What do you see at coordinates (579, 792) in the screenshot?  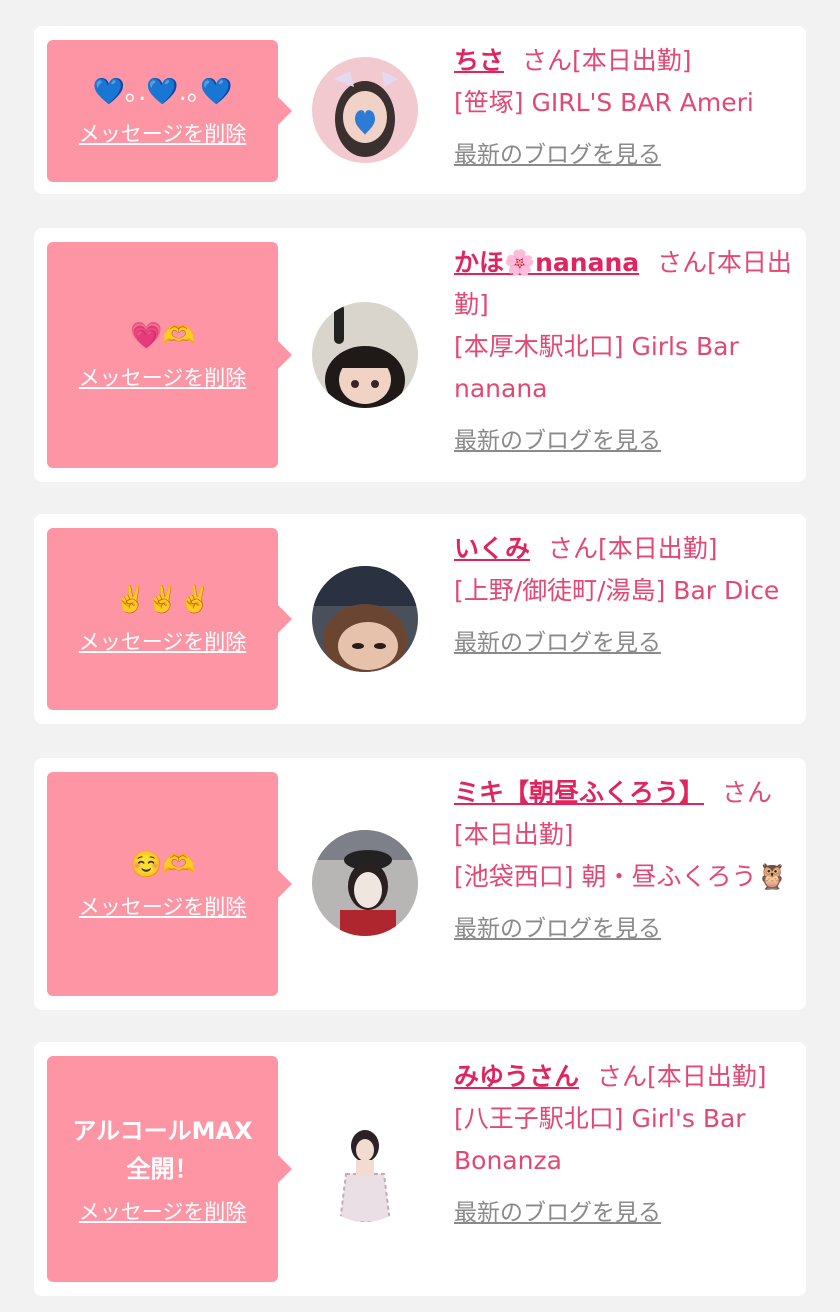 I see `cast-name-link: ミキ【朝昼ふくろう】` at bounding box center [579, 792].